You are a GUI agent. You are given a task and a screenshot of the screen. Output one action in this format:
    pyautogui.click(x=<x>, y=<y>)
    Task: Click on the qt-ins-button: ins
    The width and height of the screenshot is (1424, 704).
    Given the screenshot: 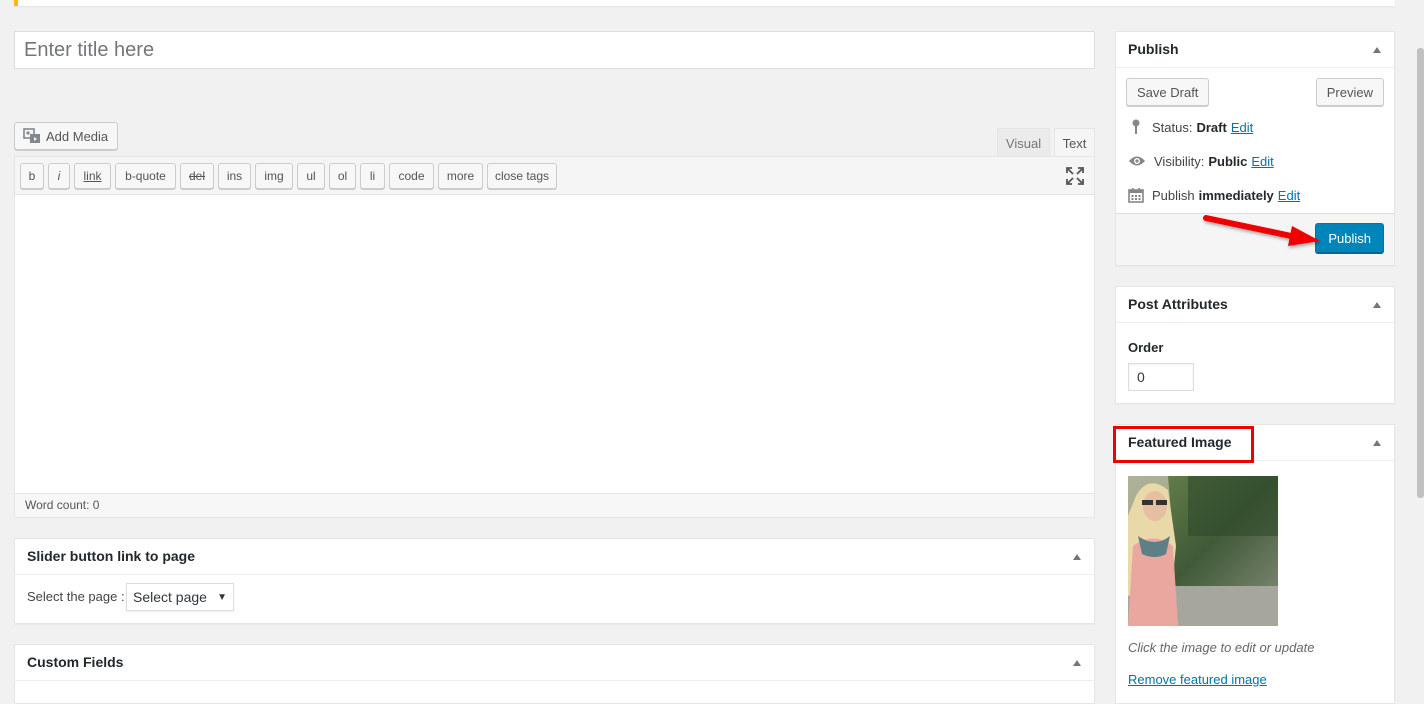 What is the action you would take?
    pyautogui.click(x=234, y=176)
    